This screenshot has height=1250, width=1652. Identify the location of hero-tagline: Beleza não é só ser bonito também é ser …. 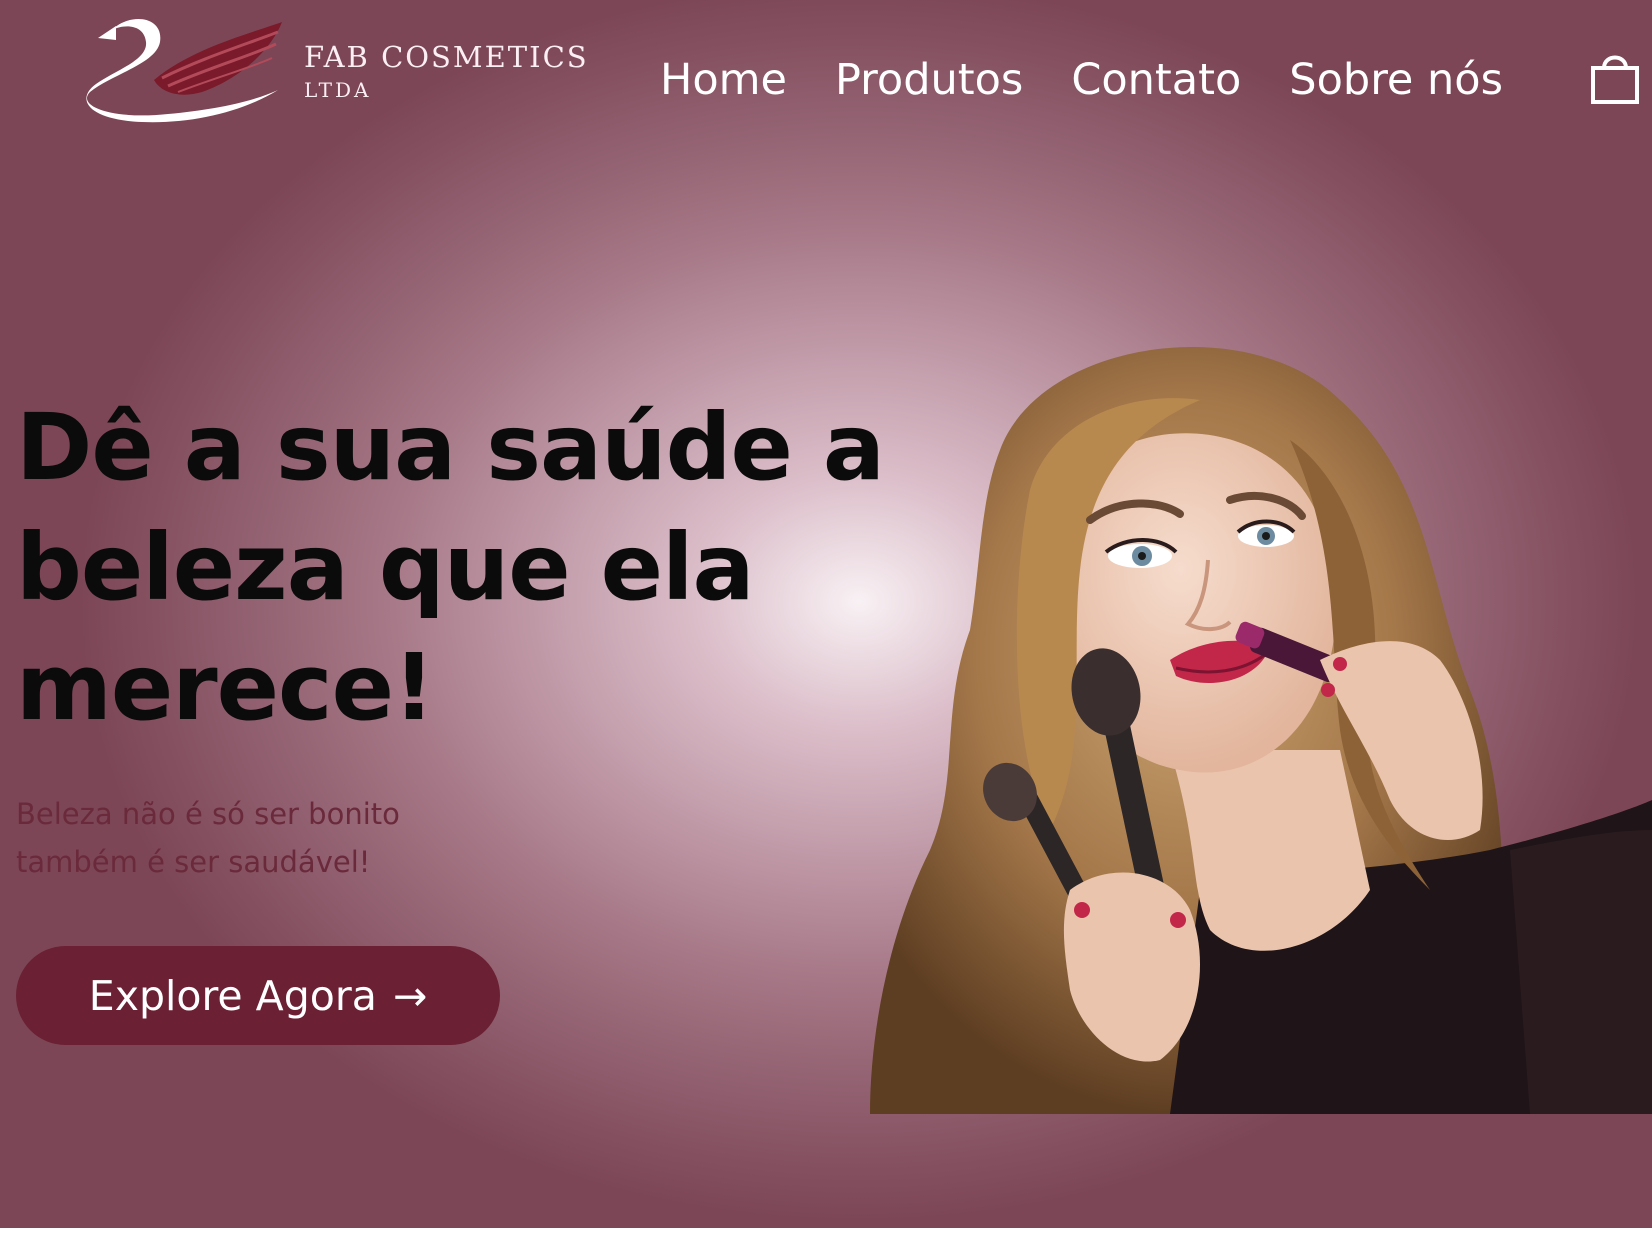
(208, 838).